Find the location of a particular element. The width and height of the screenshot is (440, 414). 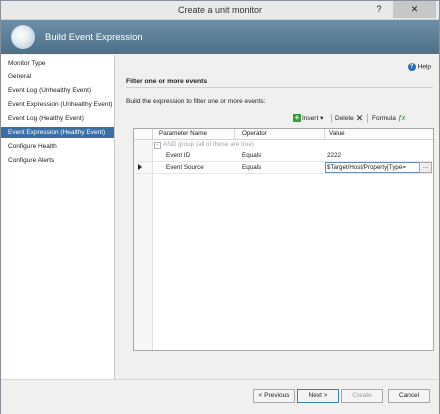

formula-button: Formula ƒx is located at coordinates (388, 118).